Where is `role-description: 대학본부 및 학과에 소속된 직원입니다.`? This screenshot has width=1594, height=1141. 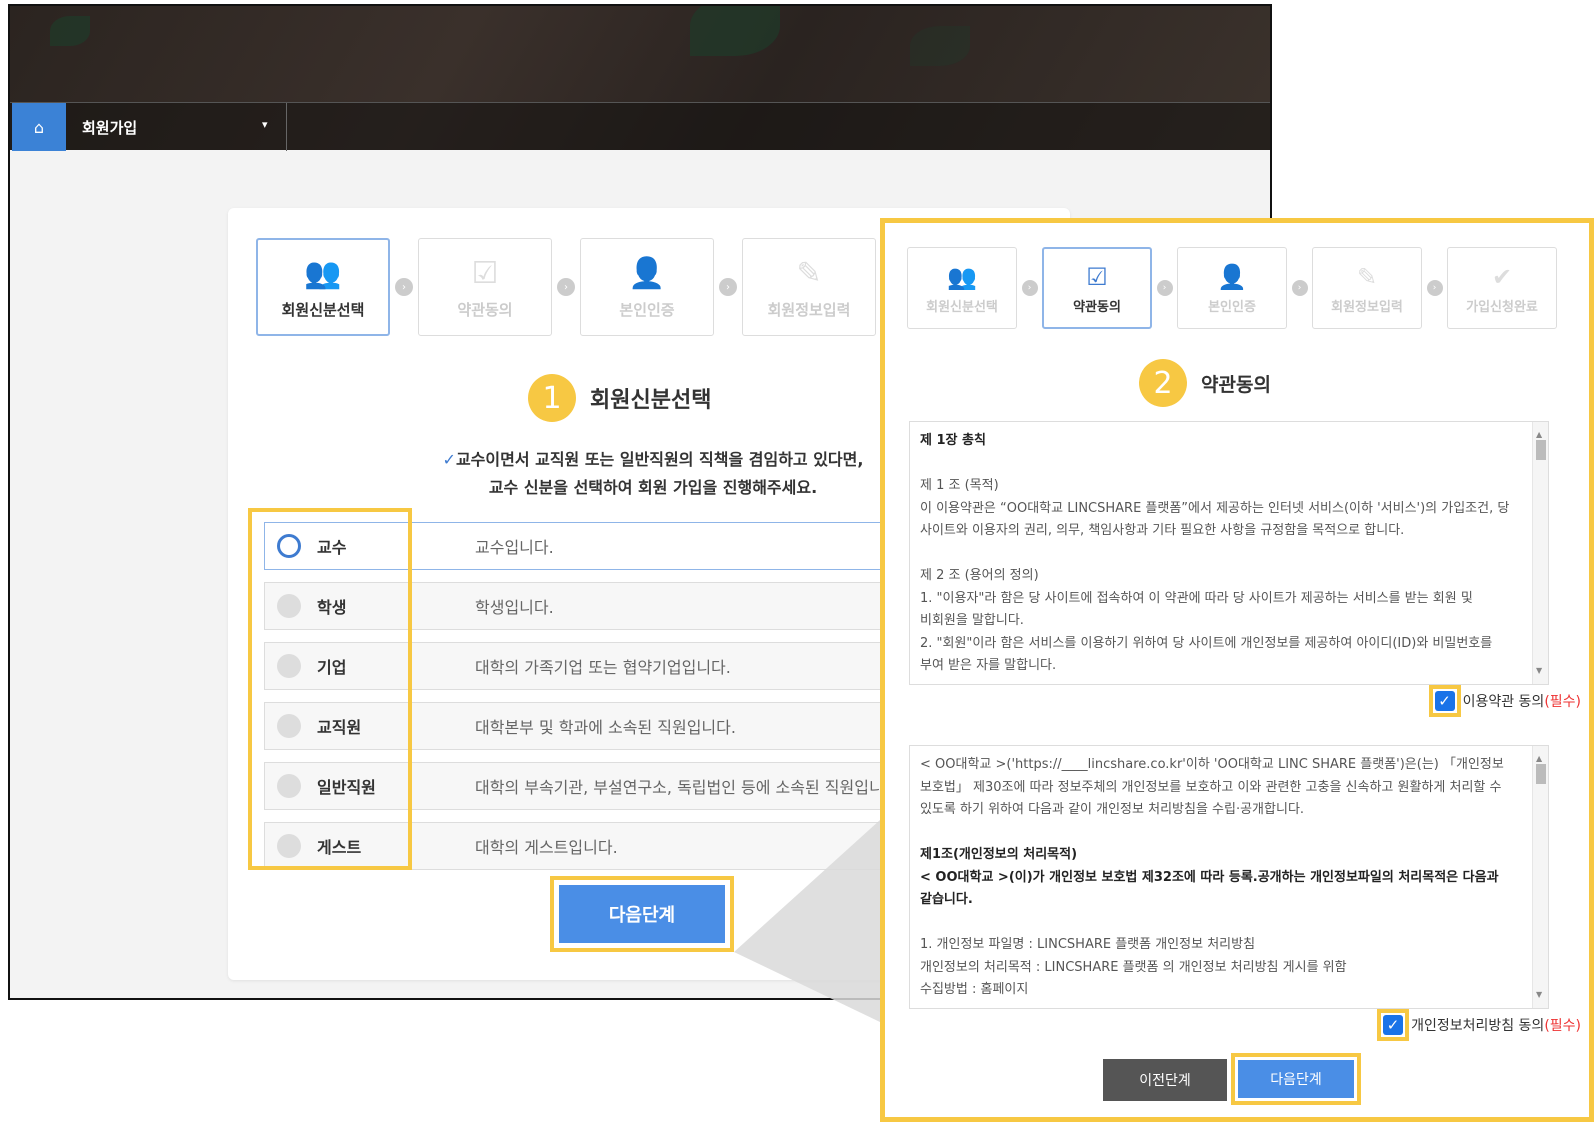
role-description: 대학본부 및 학과에 소속된 직원입니다. is located at coordinates (605, 727).